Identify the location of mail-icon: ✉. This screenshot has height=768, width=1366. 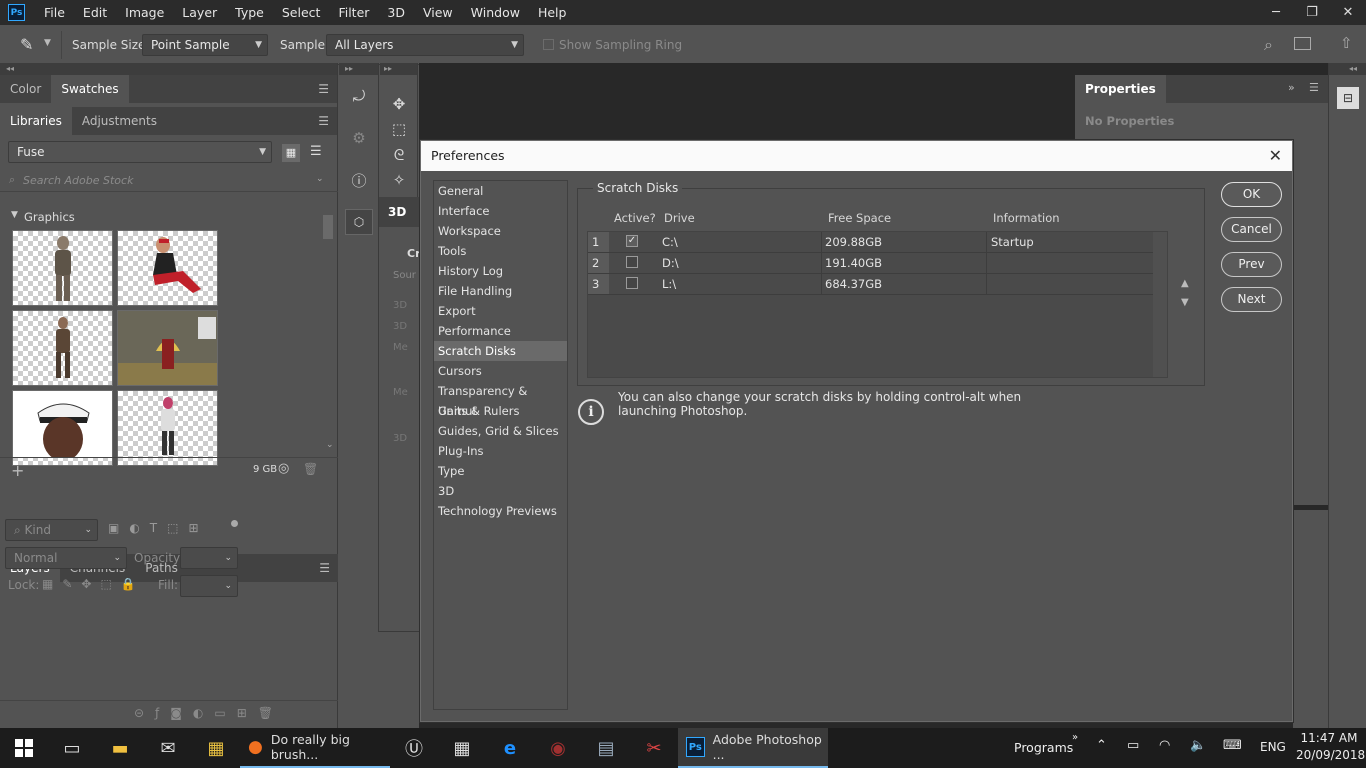
(168, 748).